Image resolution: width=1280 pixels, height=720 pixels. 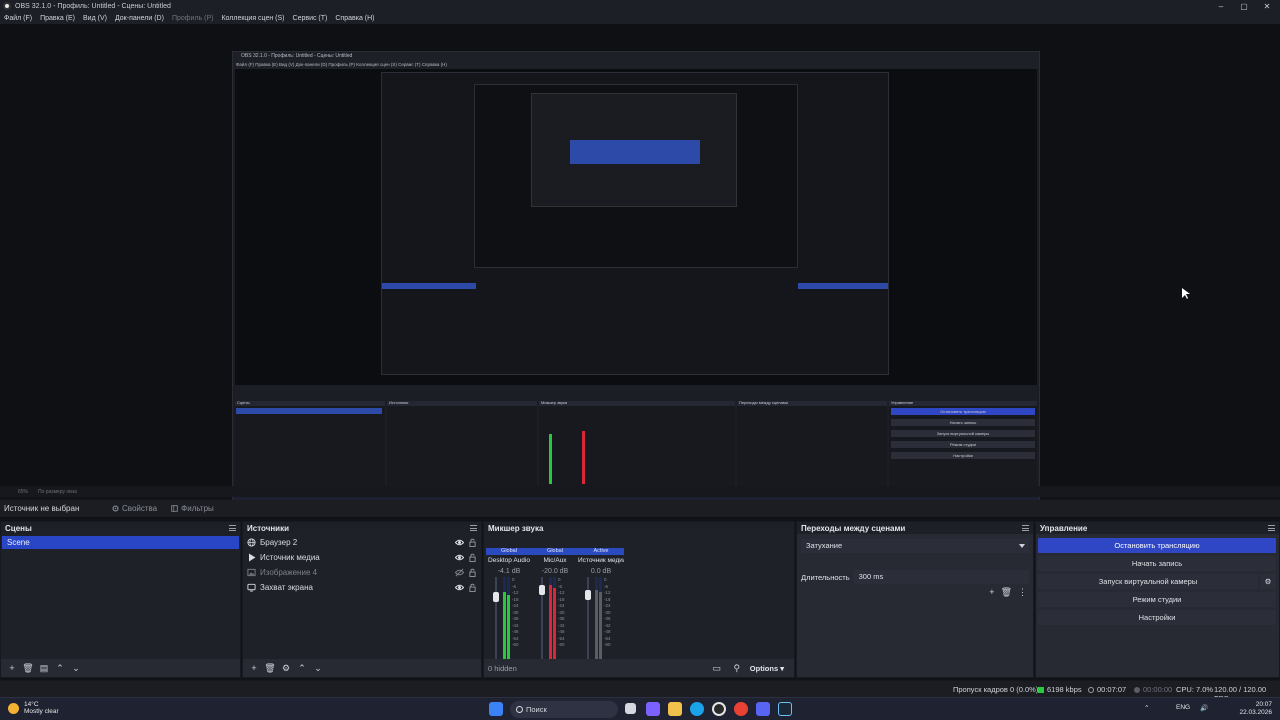 I want to click on transition-select: Затухание, so click(x=915, y=546).